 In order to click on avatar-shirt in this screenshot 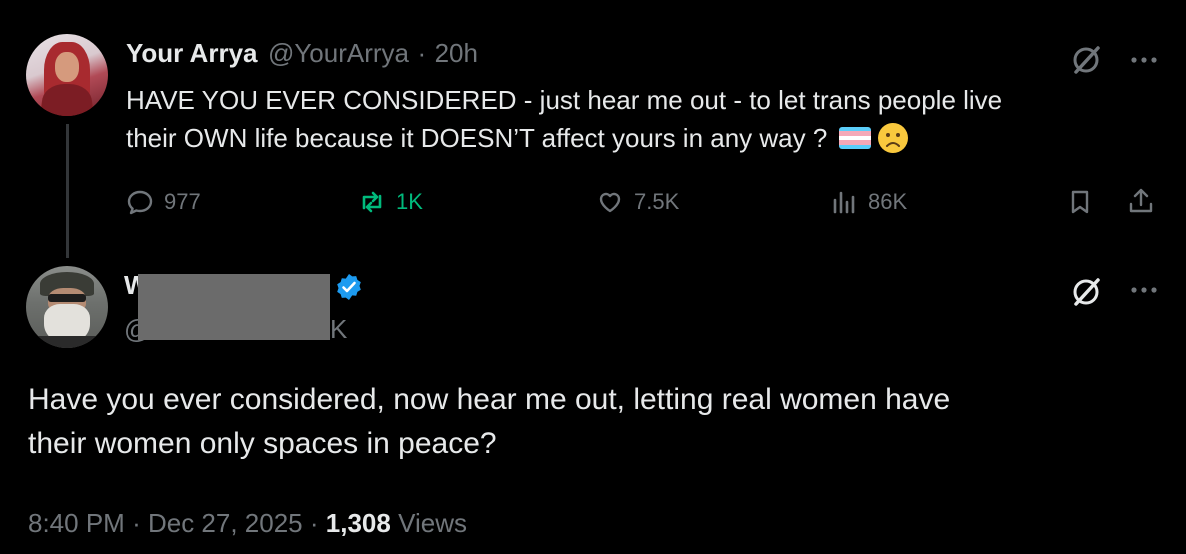, I will do `click(67, 342)`.